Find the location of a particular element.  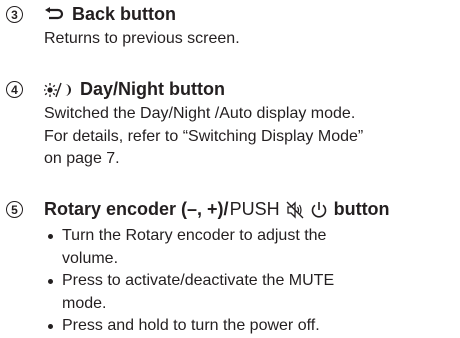

item-title-suffix: button is located at coordinates (361, 209).